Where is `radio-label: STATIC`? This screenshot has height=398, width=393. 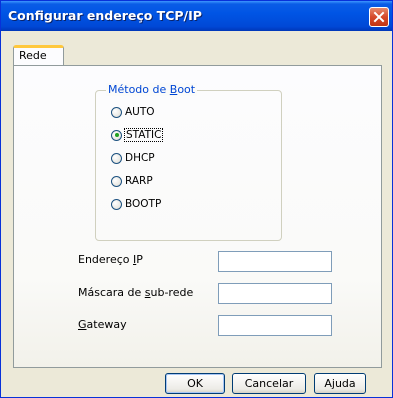
radio-label: STATIC is located at coordinates (143, 135).